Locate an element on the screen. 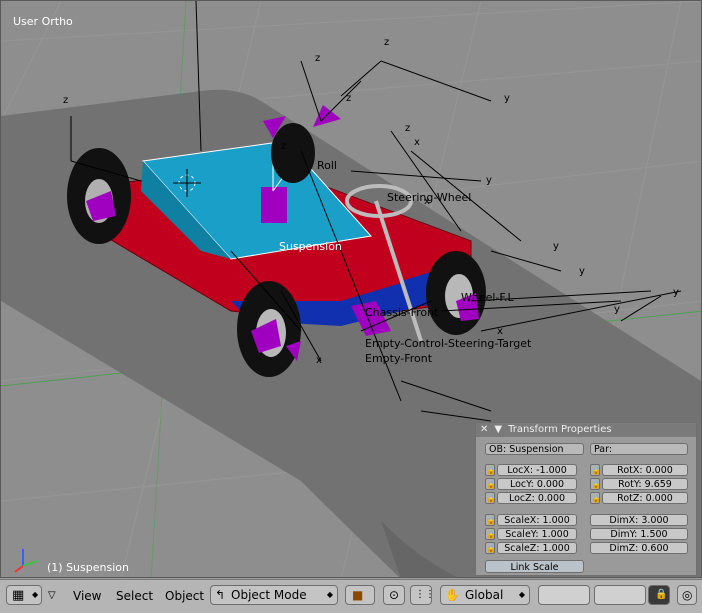 The width and height of the screenshot is (702, 613). pivot-icon: ⊙ is located at coordinates (394, 595).